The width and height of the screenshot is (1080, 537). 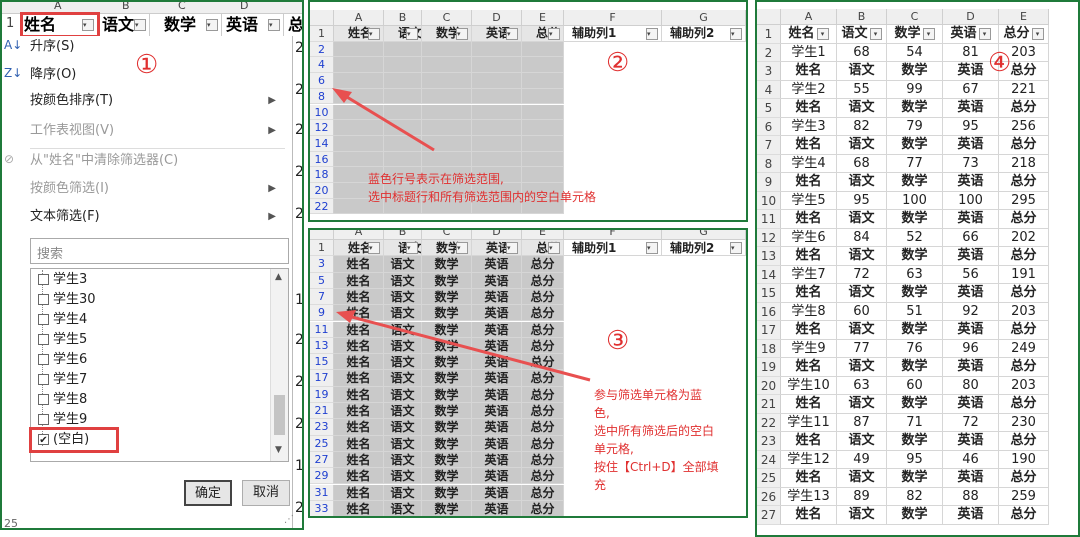 What do you see at coordinates (914, 311) in the screenshot?
I see `cell-text: 51` at bounding box center [914, 311].